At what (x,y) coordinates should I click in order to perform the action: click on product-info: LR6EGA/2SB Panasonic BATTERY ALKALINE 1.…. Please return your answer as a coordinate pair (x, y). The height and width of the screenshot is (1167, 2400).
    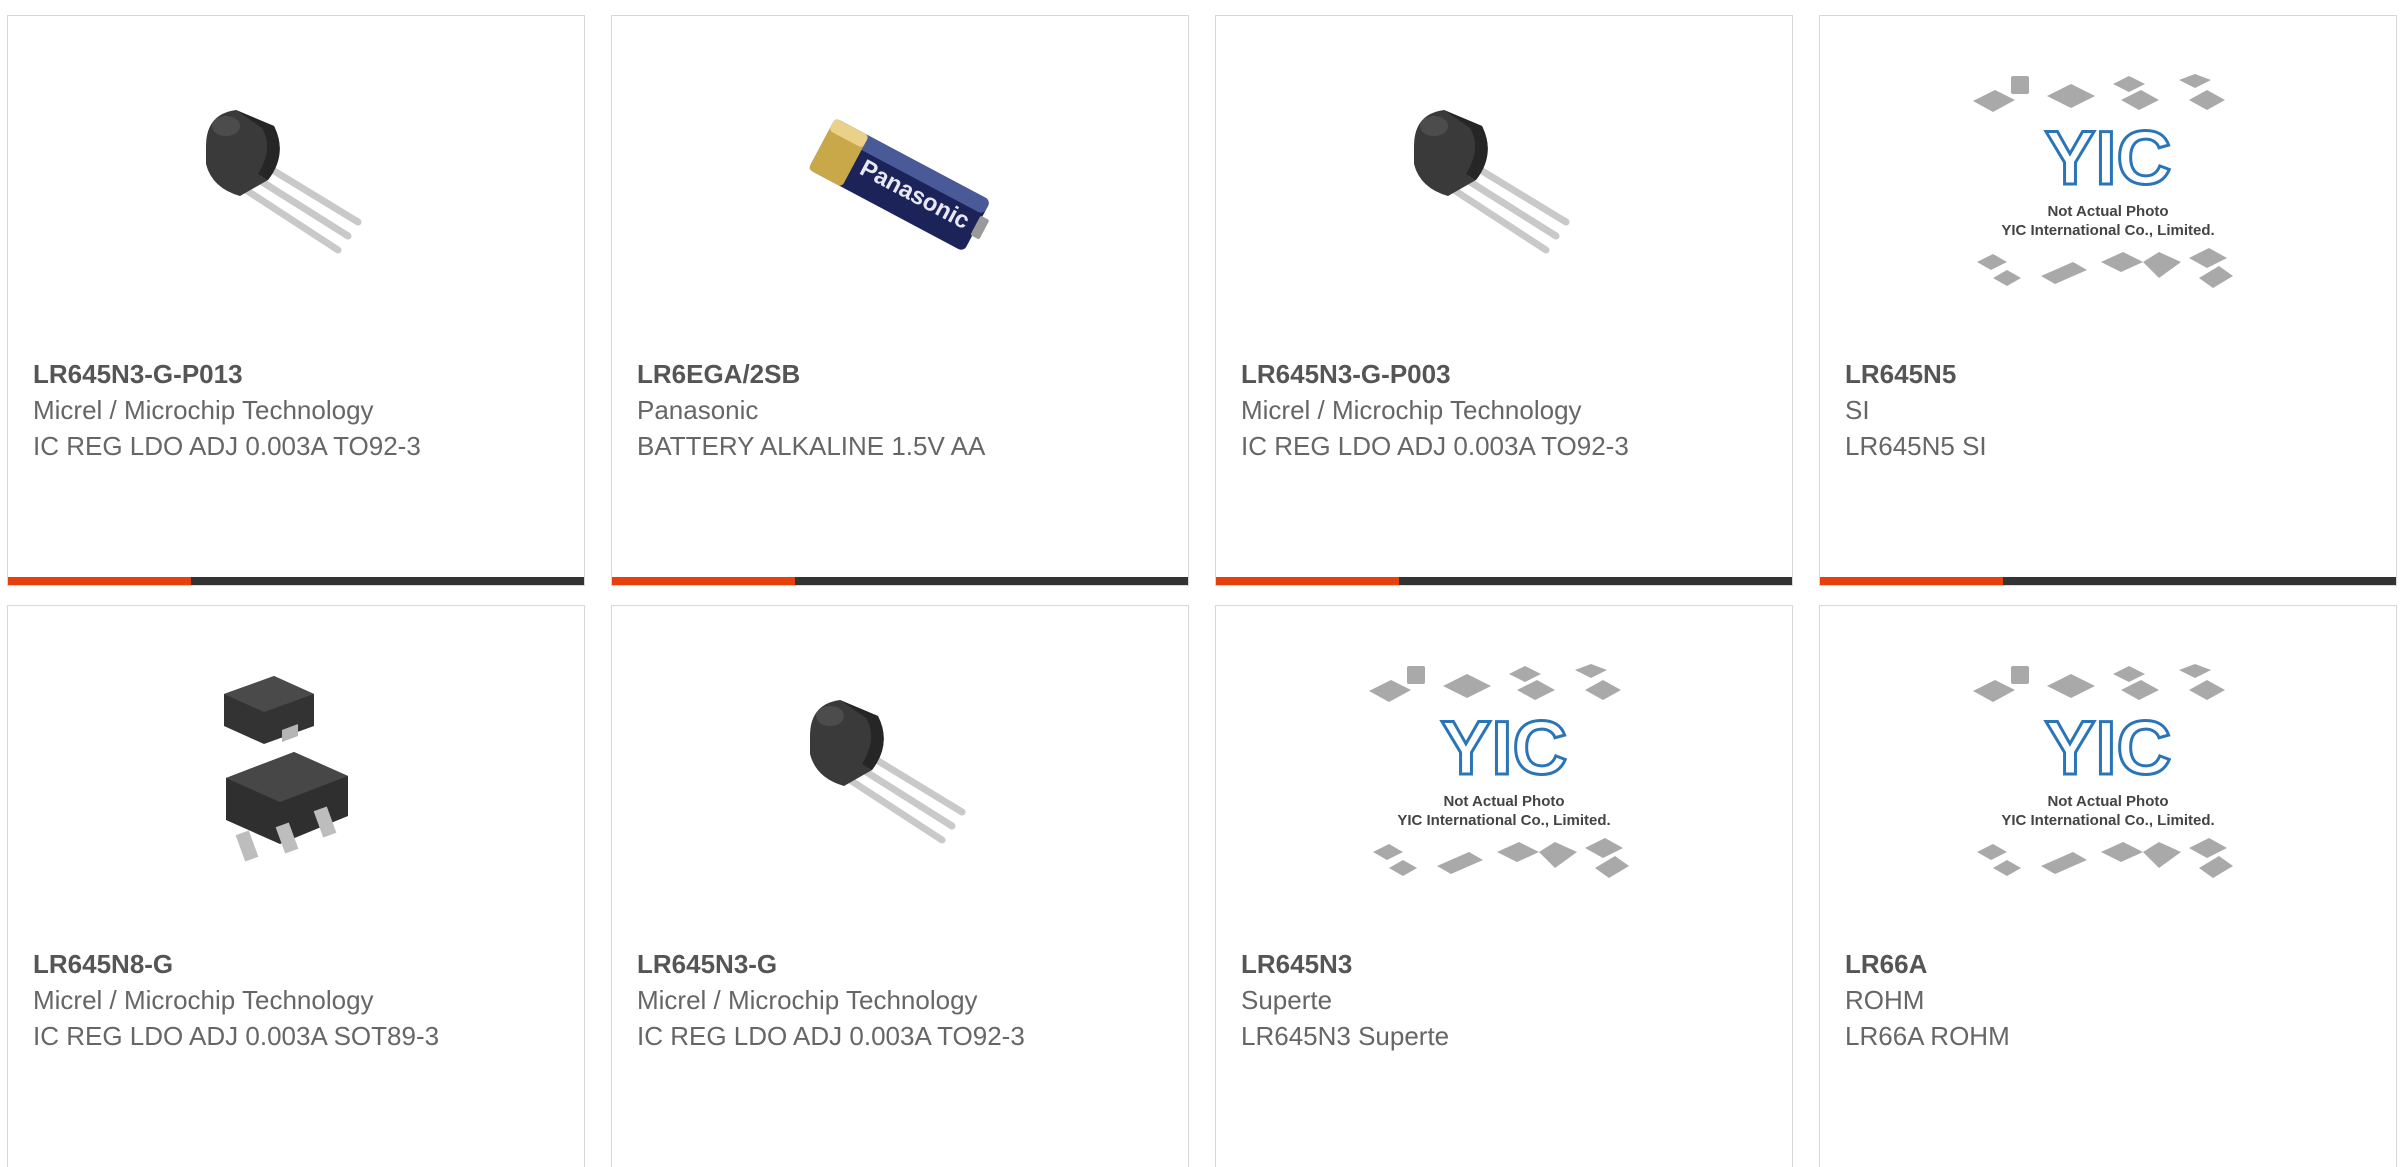
    Looking at the image, I should click on (847, 410).